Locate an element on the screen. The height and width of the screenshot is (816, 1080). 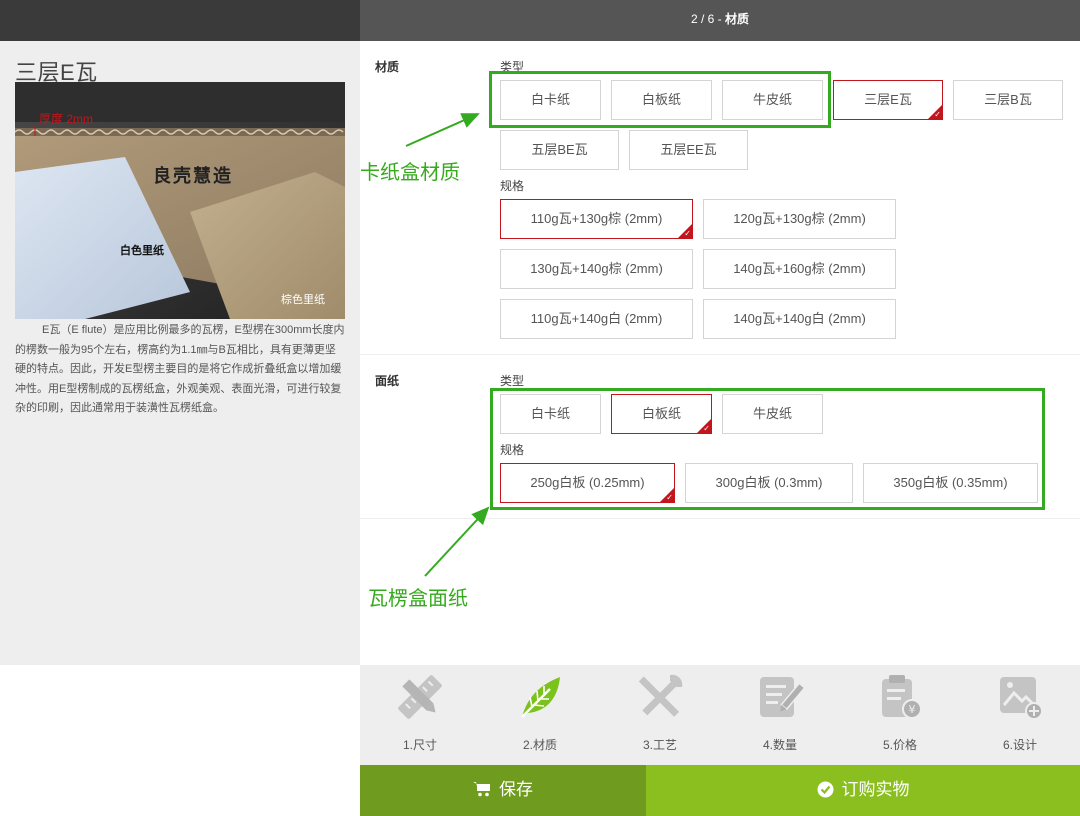
image-add-icon is located at coordinates (1021, 698).